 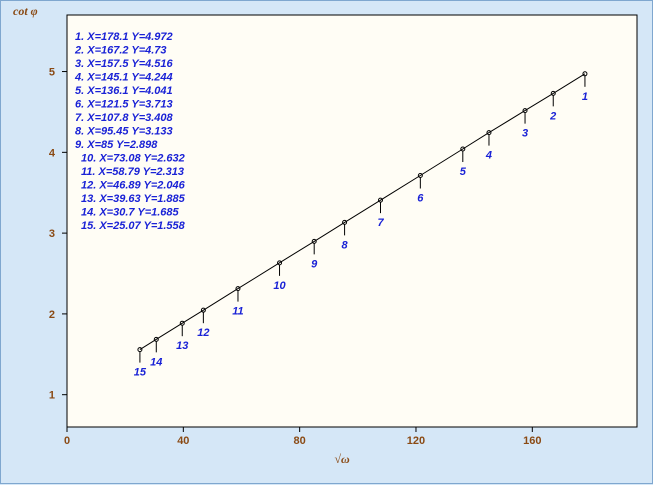 I want to click on legend-entry: 1. X=178.1 Y=4.972, so click(x=124, y=37).